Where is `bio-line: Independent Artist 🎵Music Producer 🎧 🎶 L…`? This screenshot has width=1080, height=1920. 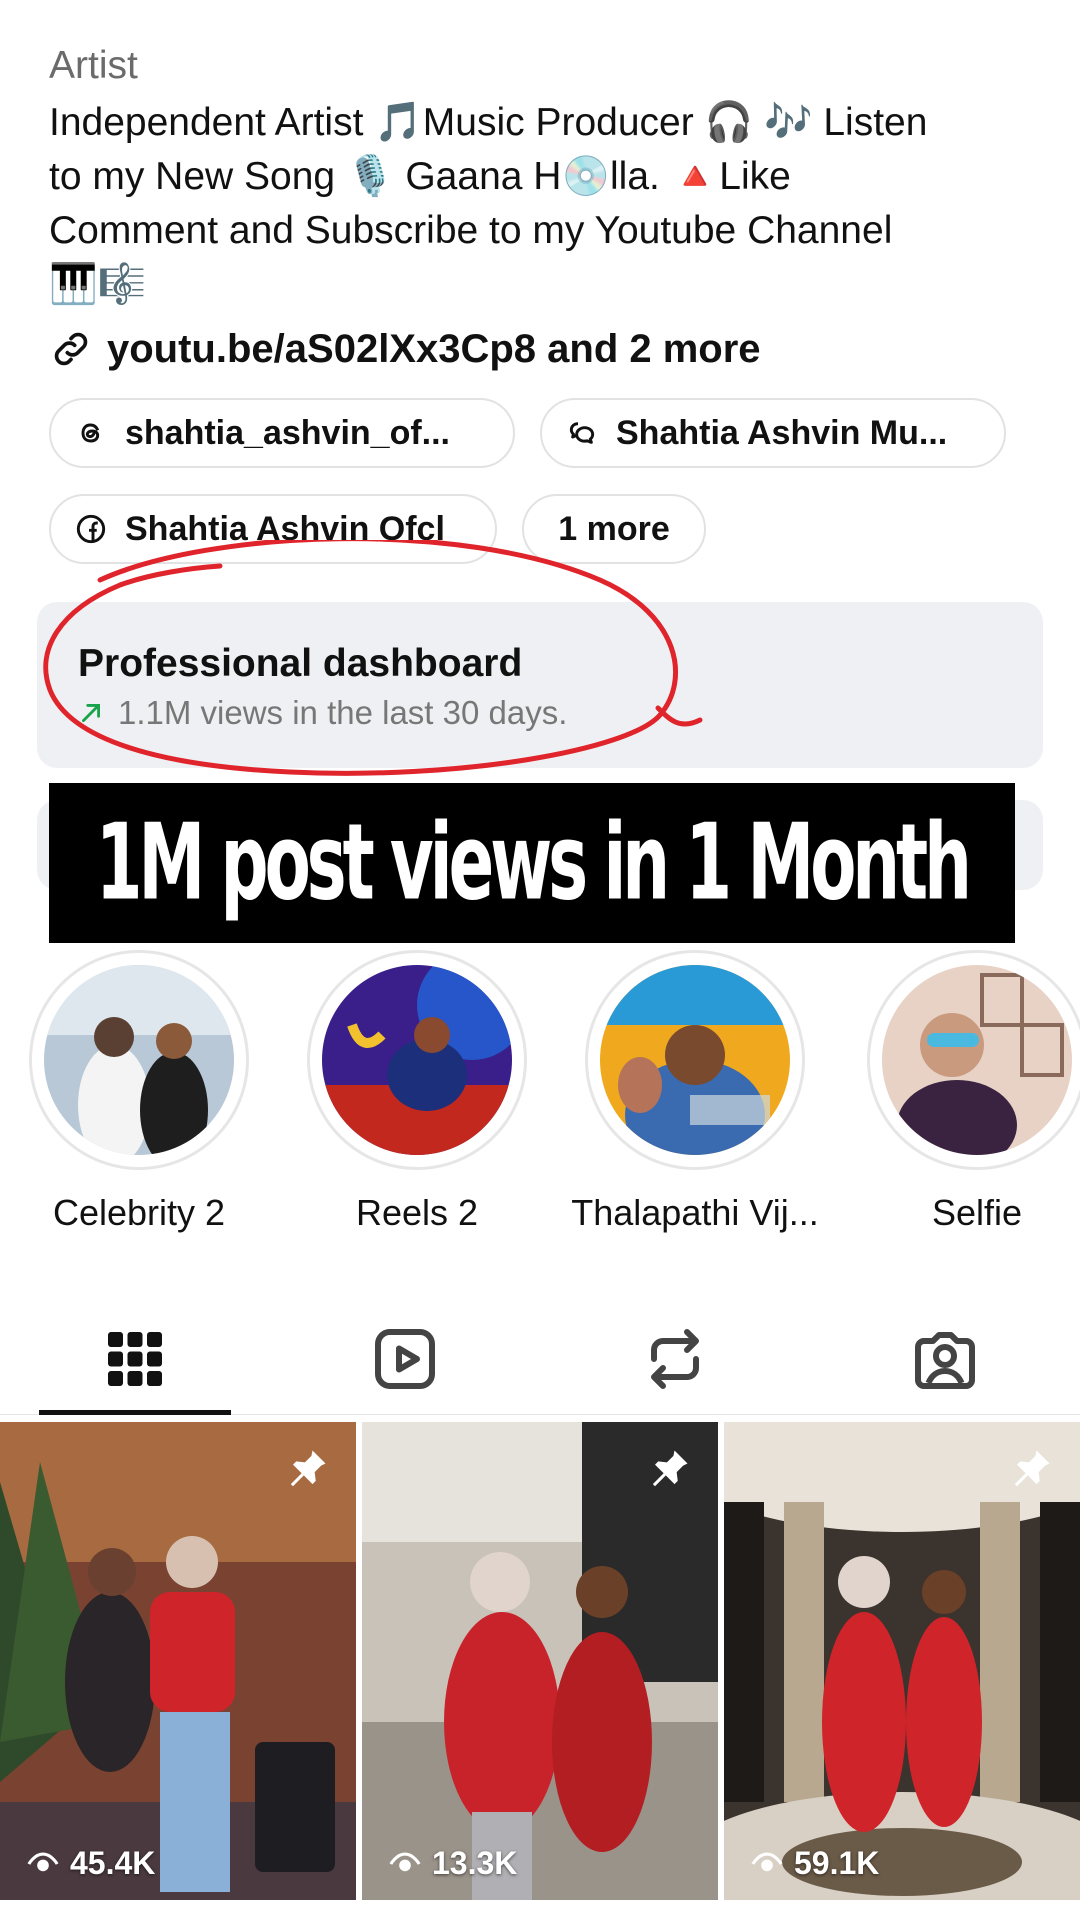
bio-line: Independent Artist 🎵Music Producer 🎧 🎶 L… is located at coordinates (488, 122).